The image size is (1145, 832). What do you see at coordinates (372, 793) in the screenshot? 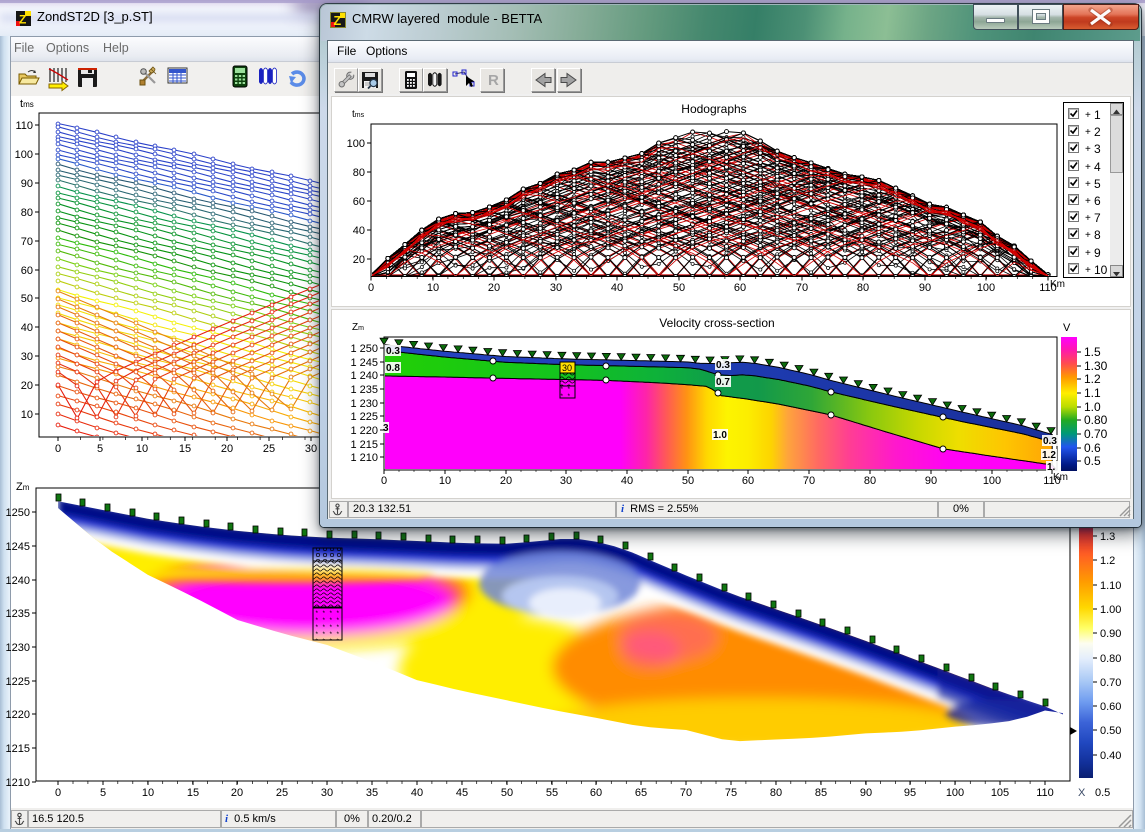
I see `svg-text: 35` at bounding box center [372, 793].